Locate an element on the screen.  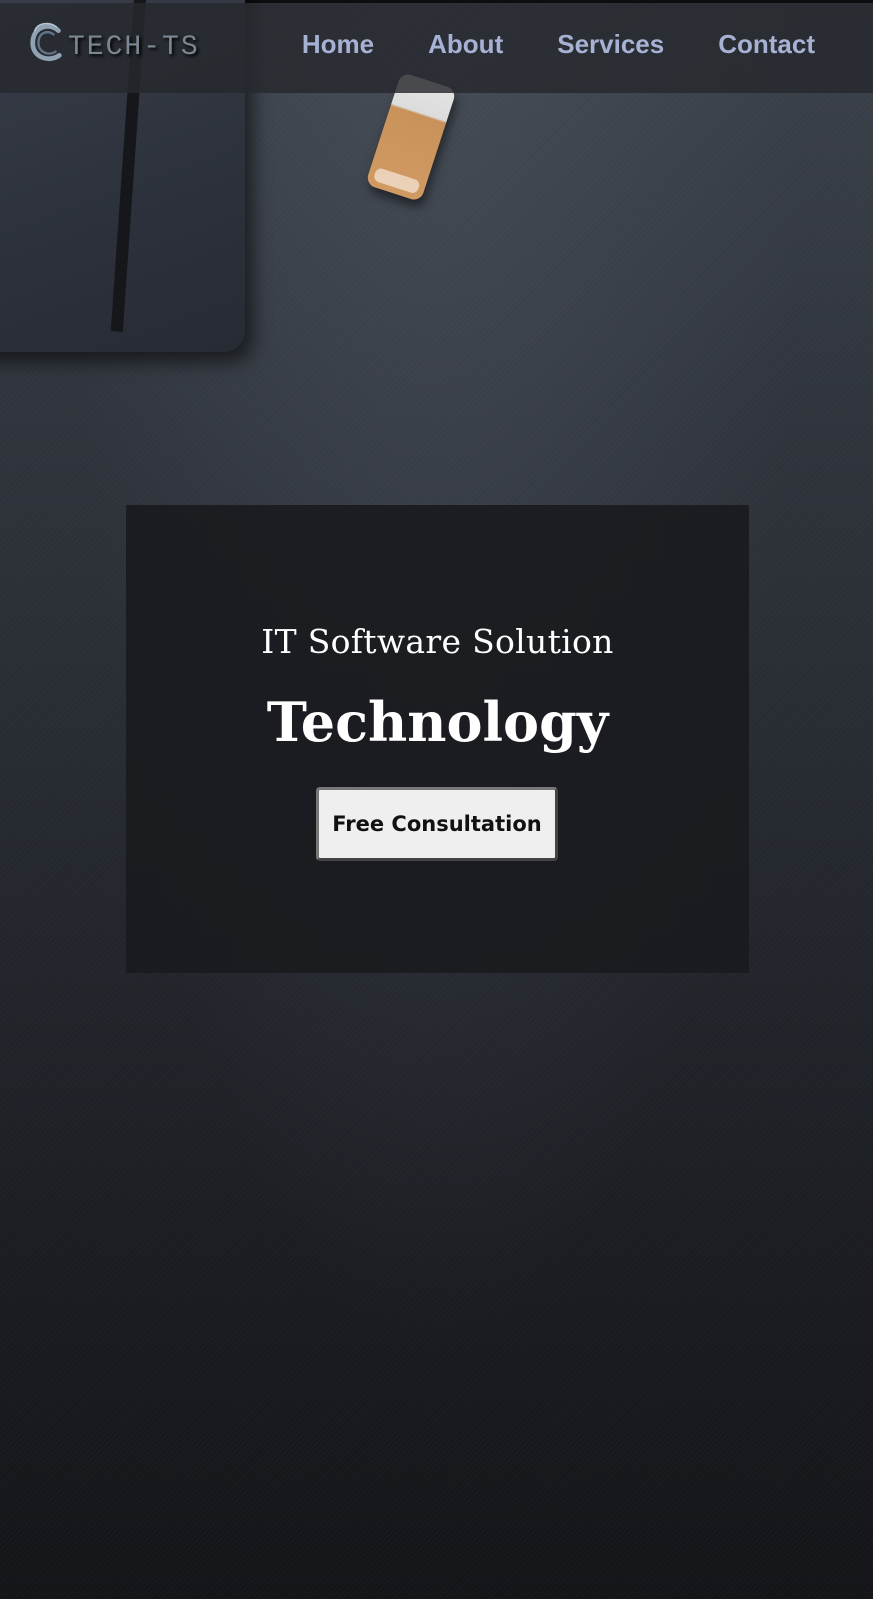
free-consultation-button: Free Consultation is located at coordinates (437, 824).